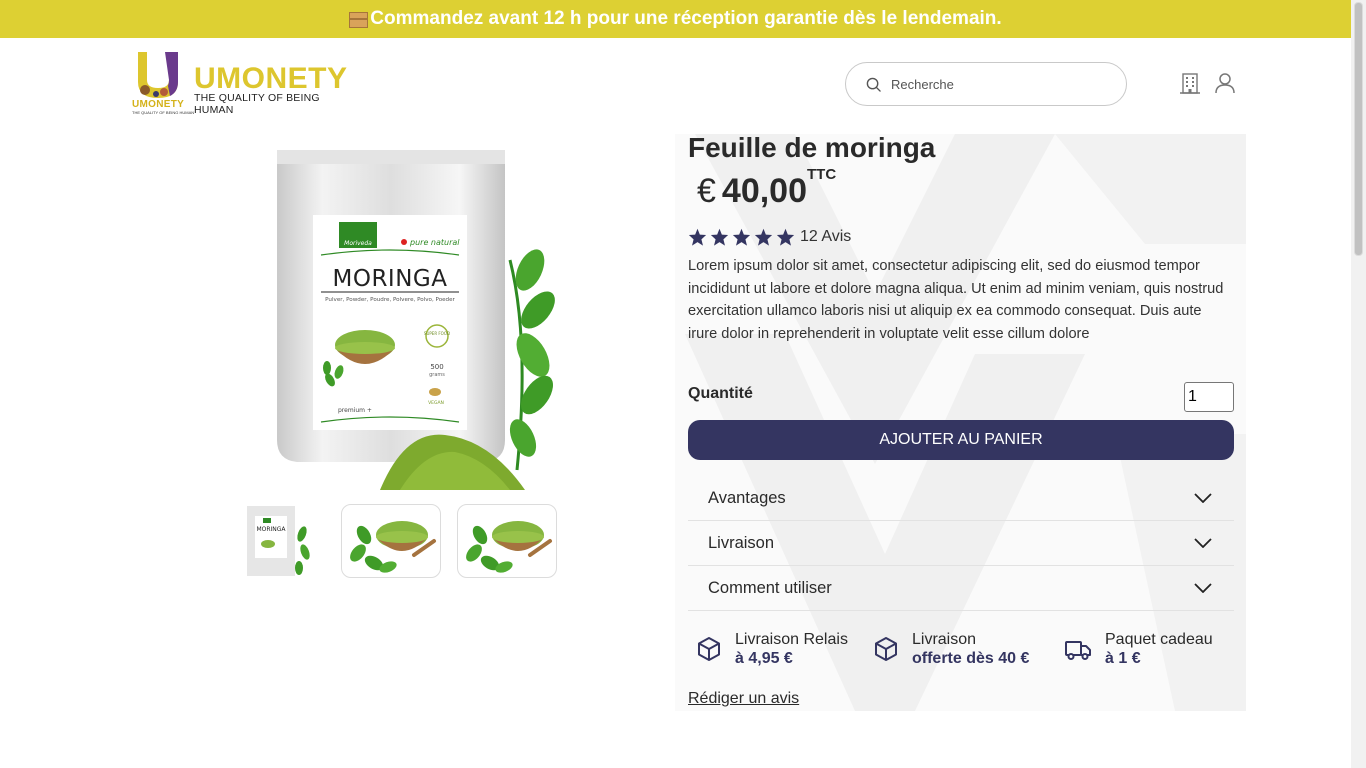  I want to click on logo-name: UMONETY, so click(271, 78).